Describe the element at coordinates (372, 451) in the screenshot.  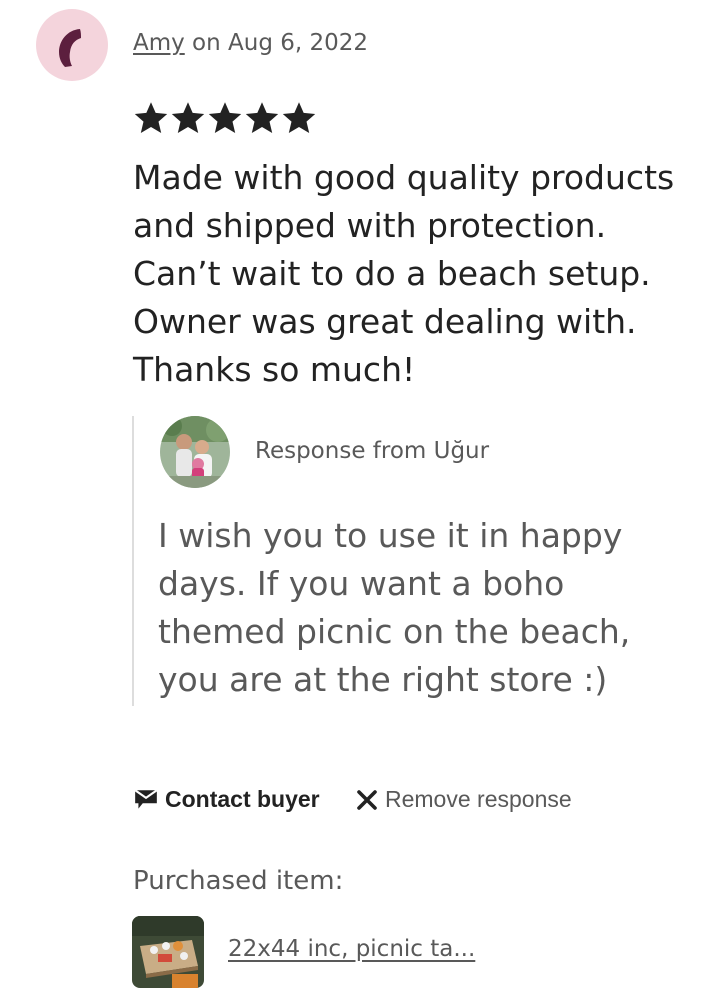
I see `response-heading: Response from Uğur` at that location.